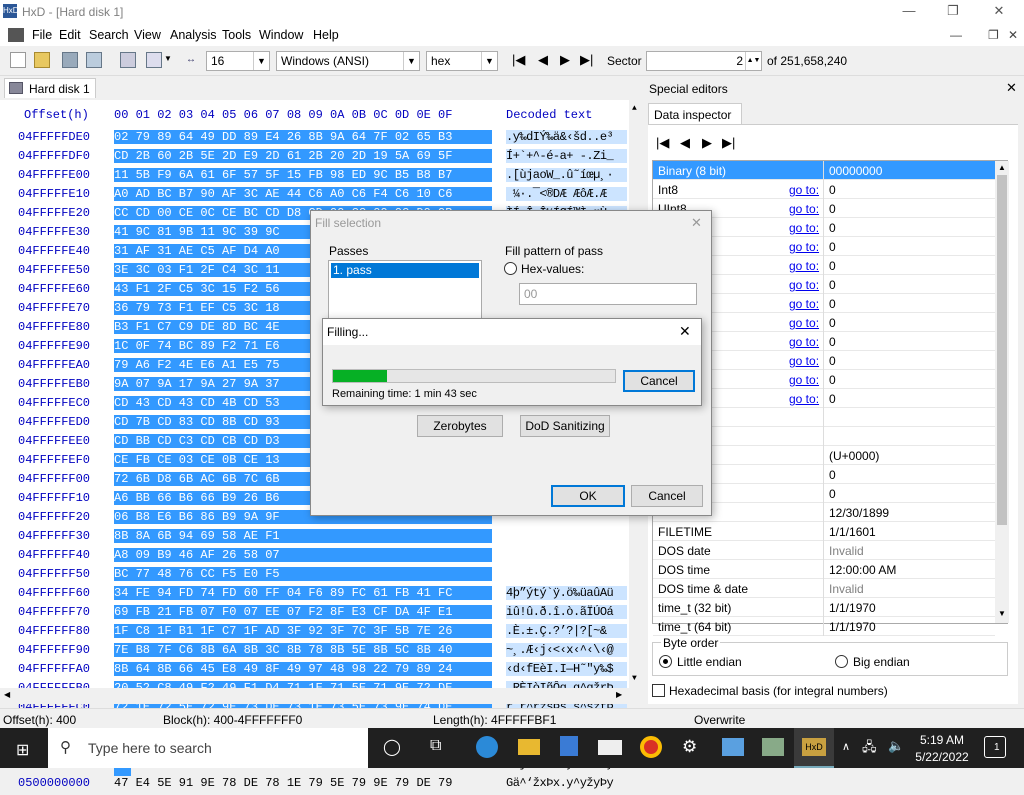  What do you see at coordinates (610, 747) in the screenshot?
I see `mail-icon` at bounding box center [610, 747].